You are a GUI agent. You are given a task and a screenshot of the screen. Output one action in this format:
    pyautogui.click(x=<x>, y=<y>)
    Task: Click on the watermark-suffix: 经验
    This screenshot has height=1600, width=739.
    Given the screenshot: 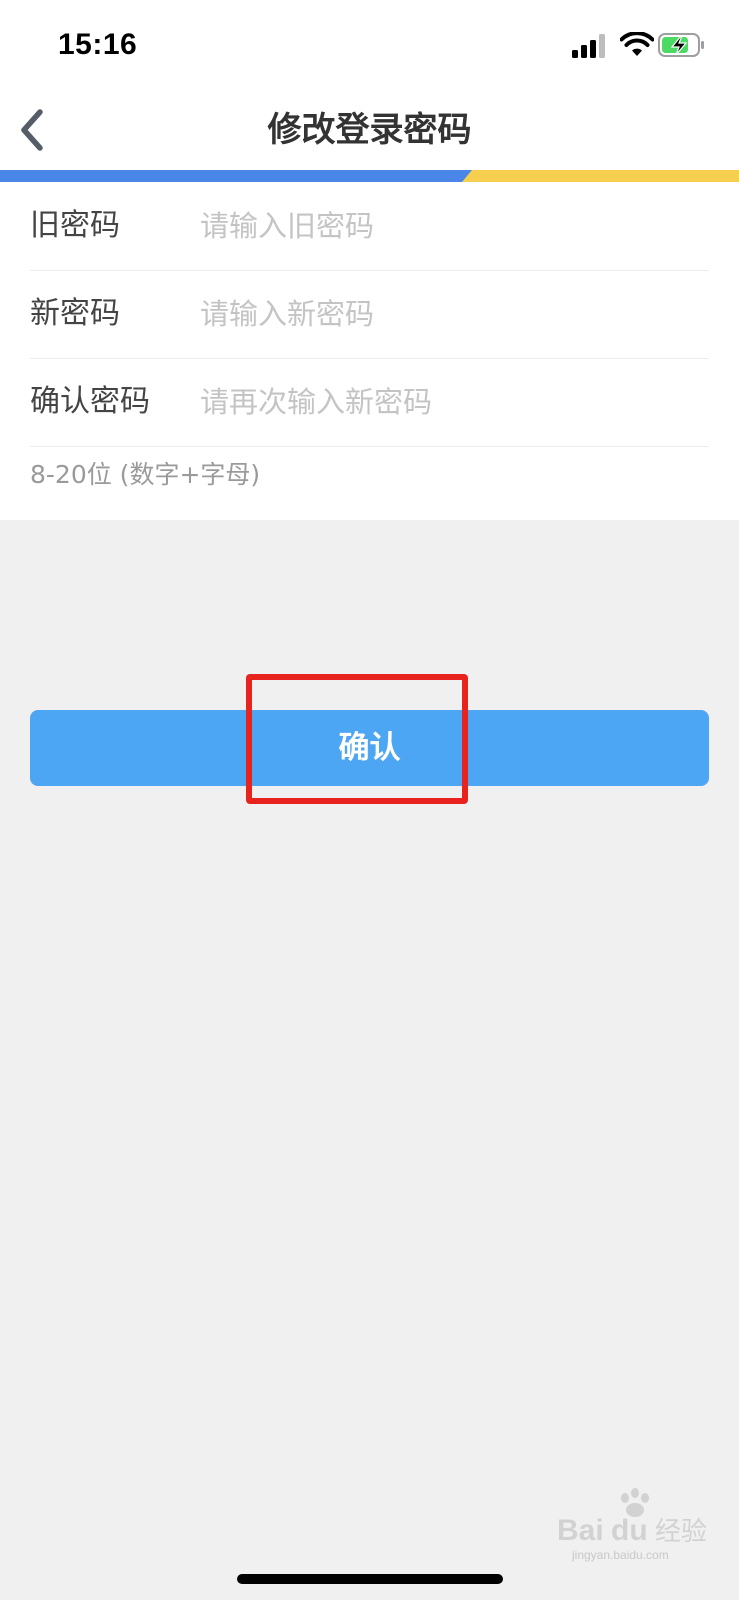 What is the action you would take?
    pyautogui.click(x=681, y=1532)
    